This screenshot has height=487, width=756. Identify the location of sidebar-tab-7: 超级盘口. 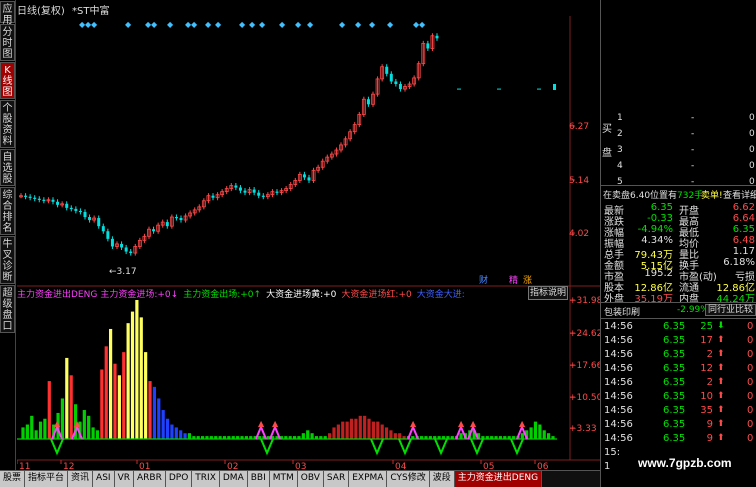
(7, 309).